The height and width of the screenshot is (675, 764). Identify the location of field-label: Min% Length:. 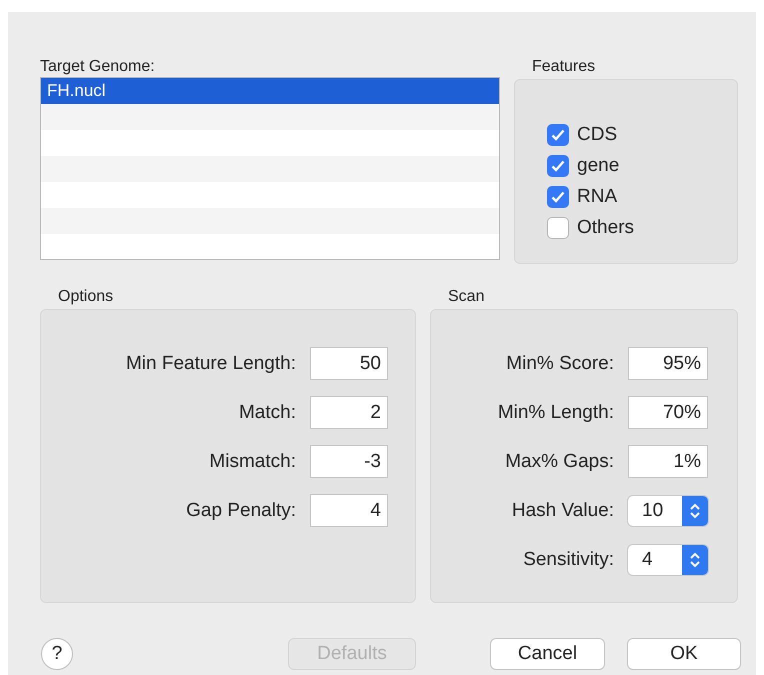
(555, 413).